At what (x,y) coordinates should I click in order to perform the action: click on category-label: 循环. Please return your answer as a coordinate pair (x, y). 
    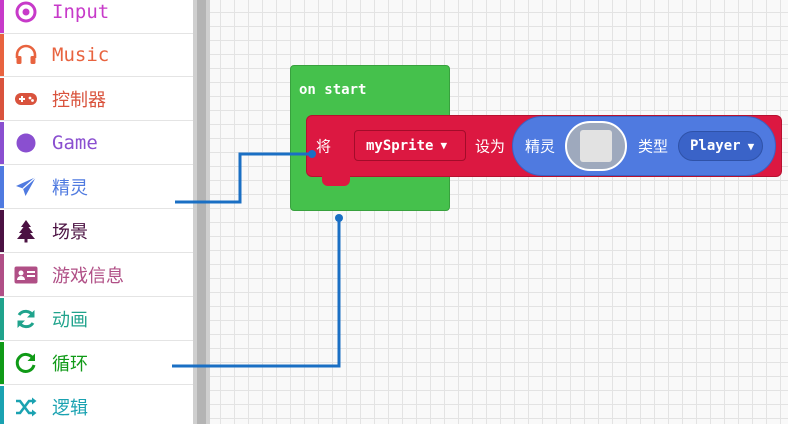
    Looking at the image, I should click on (70, 364).